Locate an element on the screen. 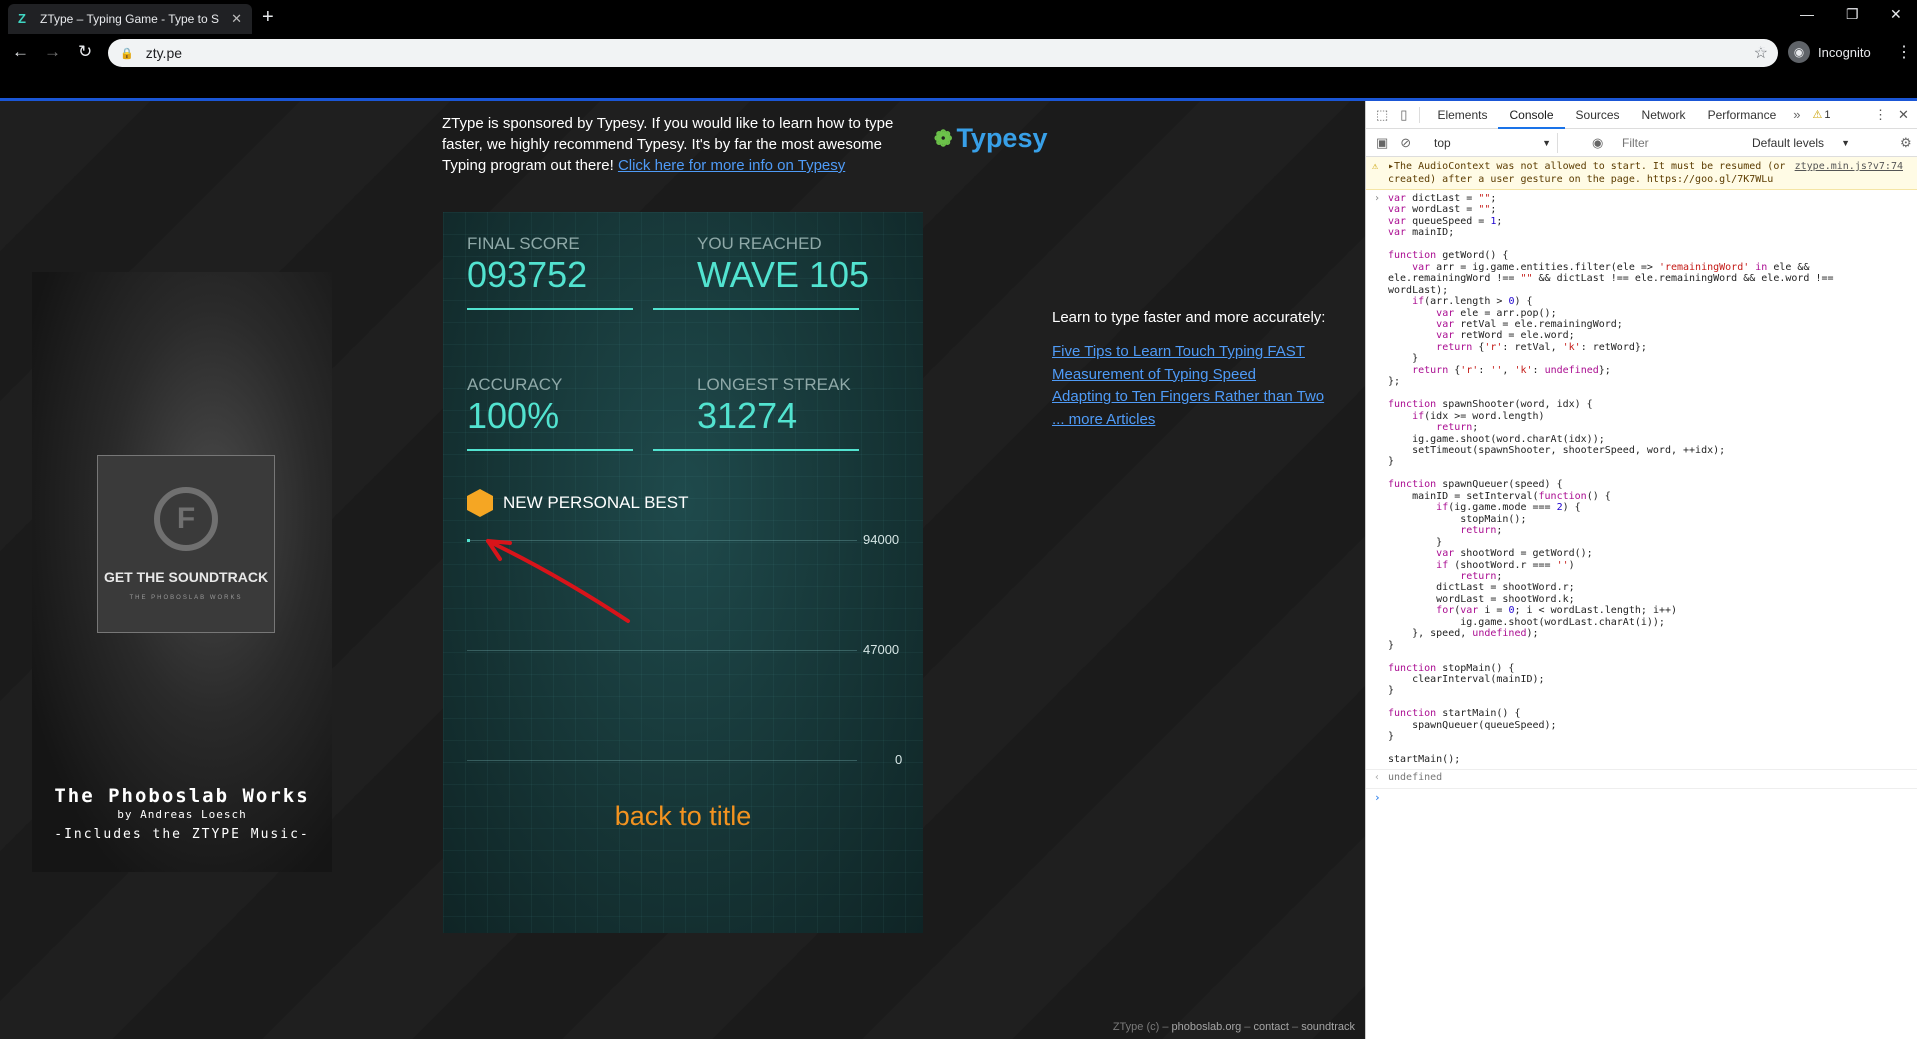 The image size is (1917, 1039). tab-title: ZType – Typing Game - Type to S is located at coordinates (129, 19).